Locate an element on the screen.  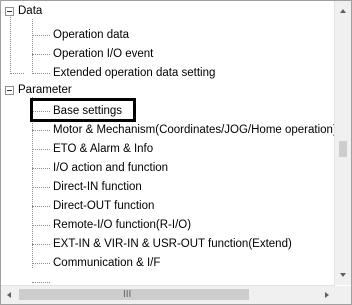
tree-node-parameter: Parameter is located at coordinates (45, 90).